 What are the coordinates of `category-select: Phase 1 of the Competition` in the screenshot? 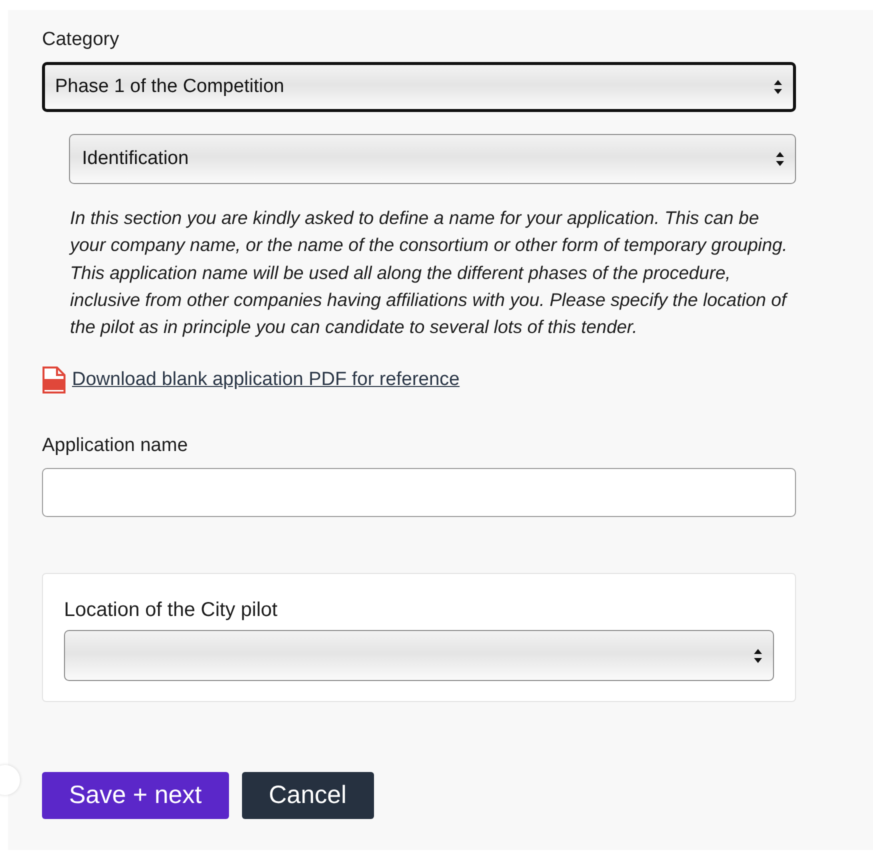 It's located at (419, 87).